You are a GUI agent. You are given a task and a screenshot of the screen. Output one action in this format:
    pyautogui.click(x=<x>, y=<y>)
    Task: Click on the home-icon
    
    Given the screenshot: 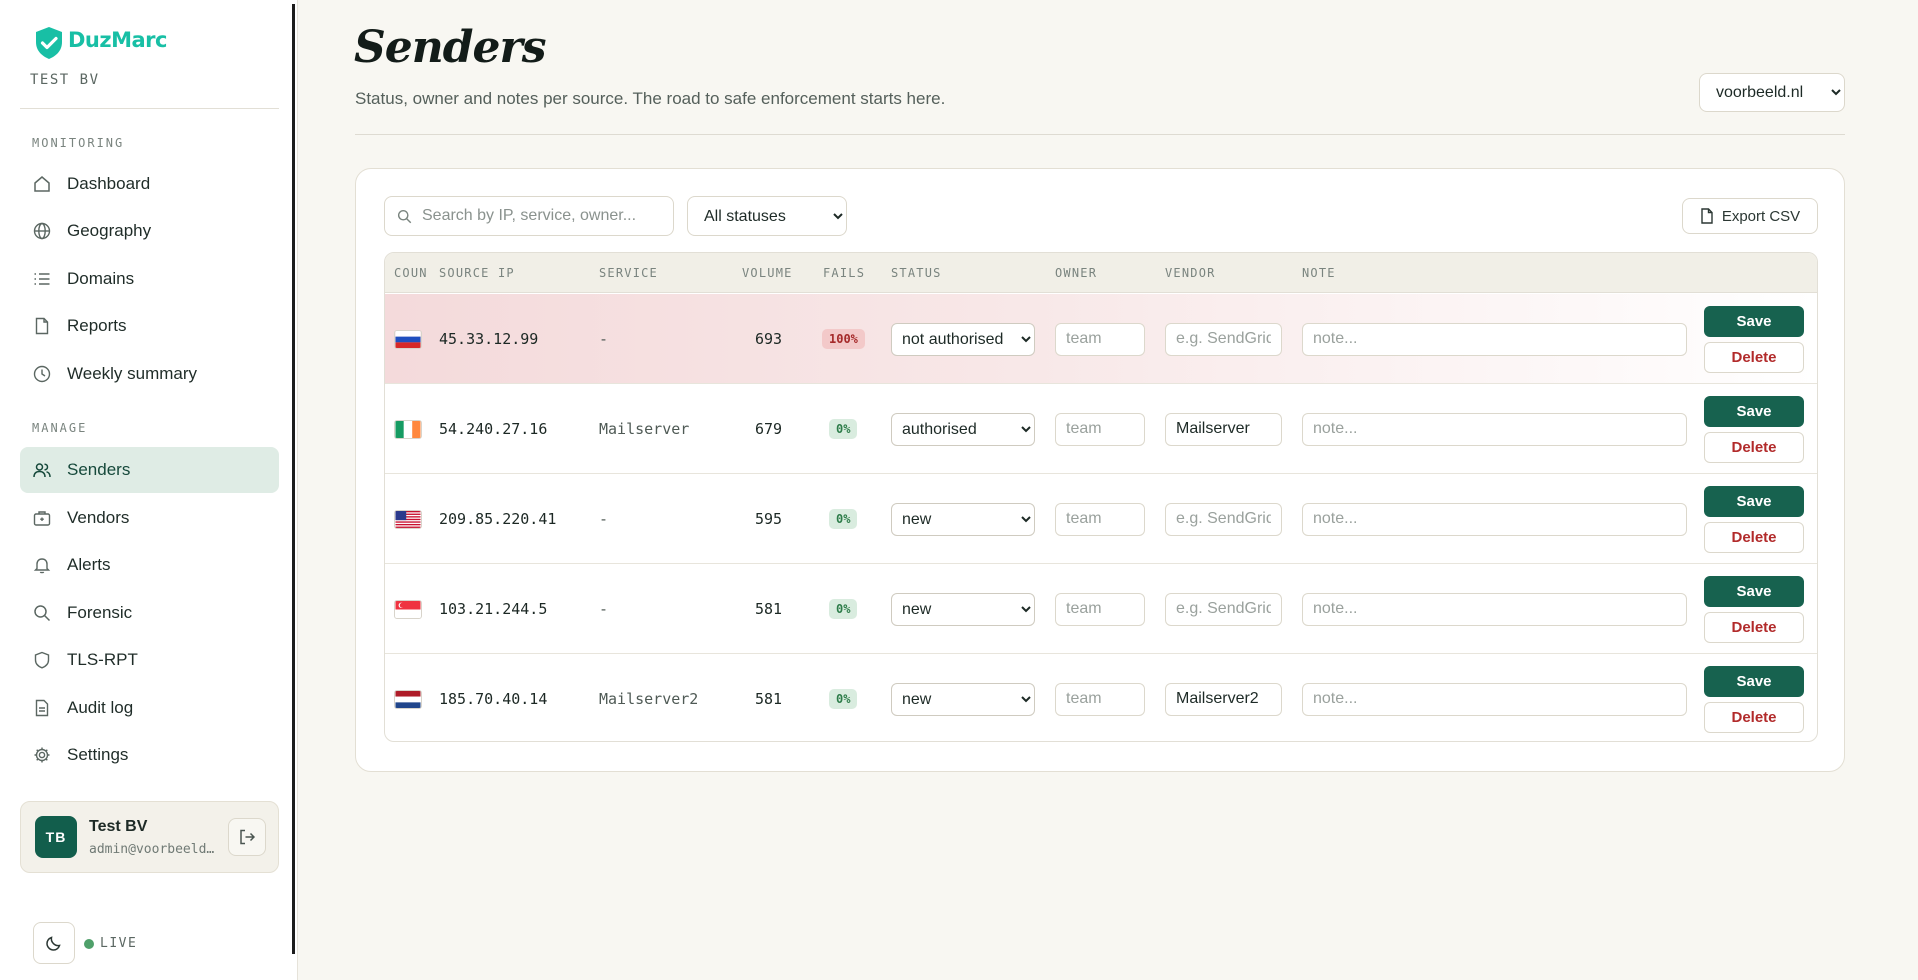 What is the action you would take?
    pyautogui.click(x=42, y=184)
    